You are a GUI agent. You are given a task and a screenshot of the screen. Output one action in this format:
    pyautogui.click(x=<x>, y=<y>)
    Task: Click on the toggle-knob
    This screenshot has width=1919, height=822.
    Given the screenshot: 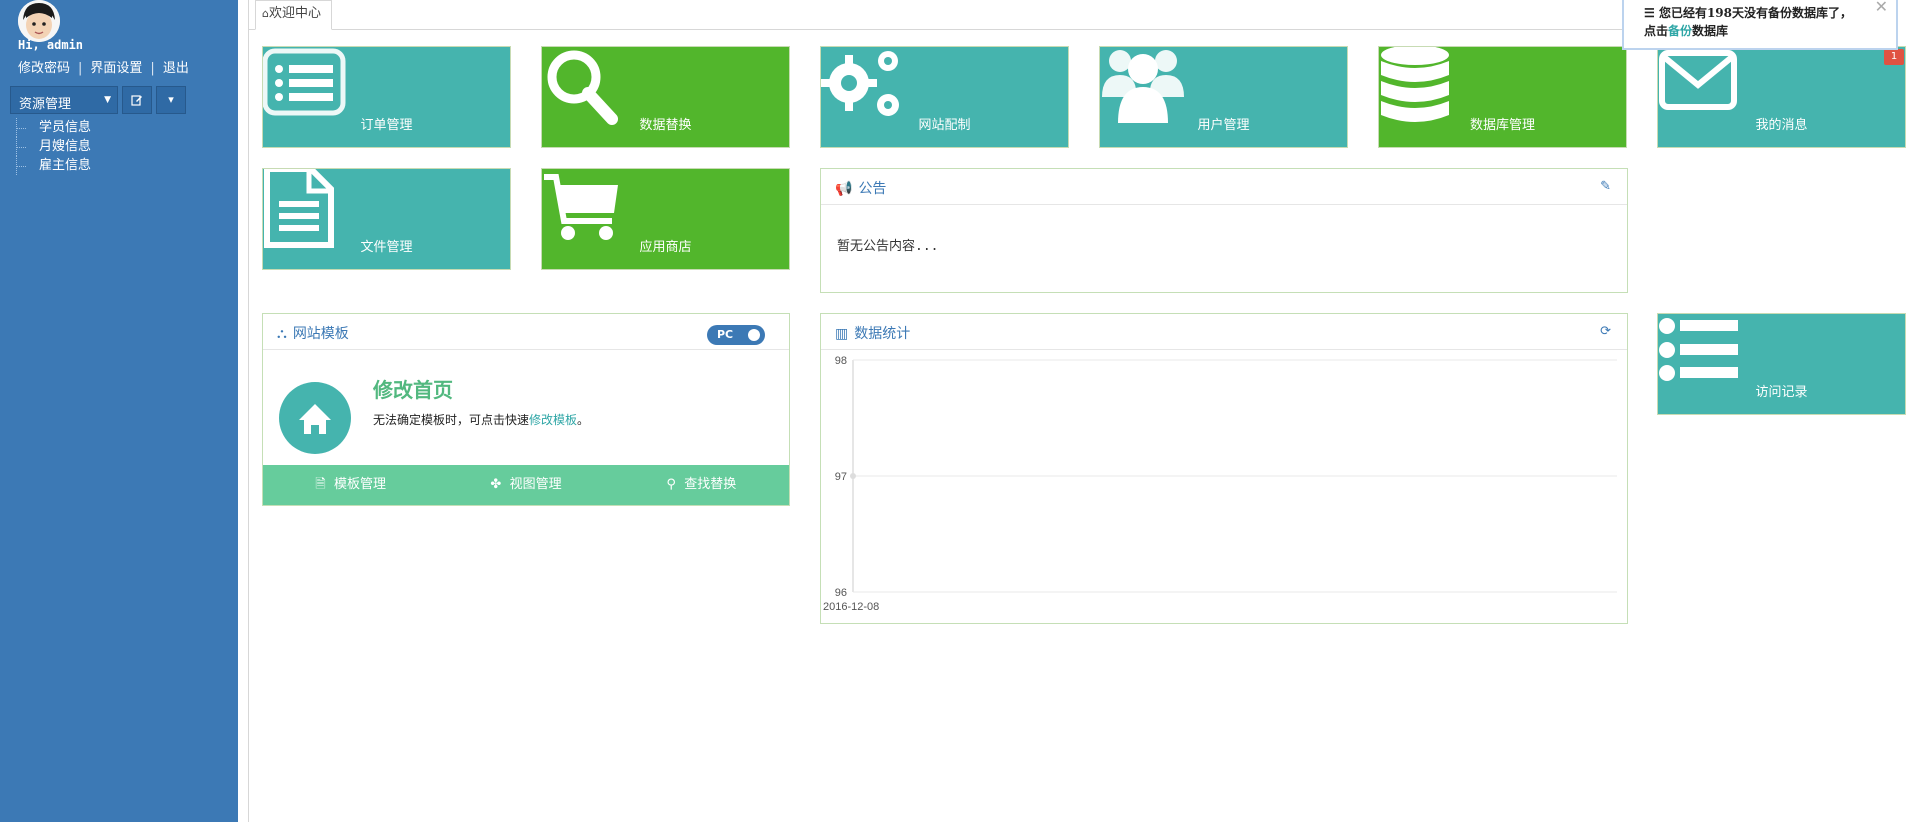 What is the action you would take?
    pyautogui.click(x=754, y=335)
    